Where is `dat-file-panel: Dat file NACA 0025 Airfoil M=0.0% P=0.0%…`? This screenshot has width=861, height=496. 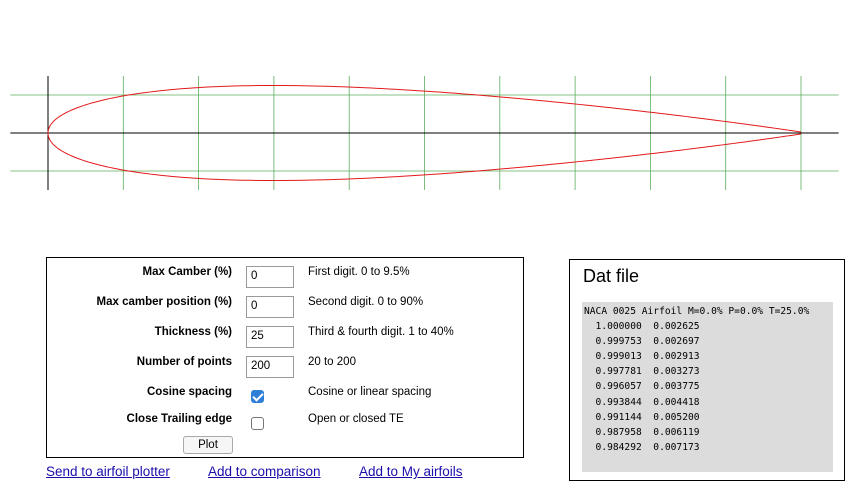
dat-file-panel: Dat file NACA 0025 Airfoil M=0.0% P=0.0%… is located at coordinates (707, 370).